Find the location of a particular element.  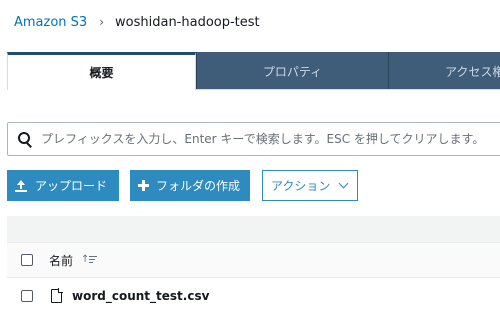

column-header-name: 名前 is located at coordinates (61, 260).